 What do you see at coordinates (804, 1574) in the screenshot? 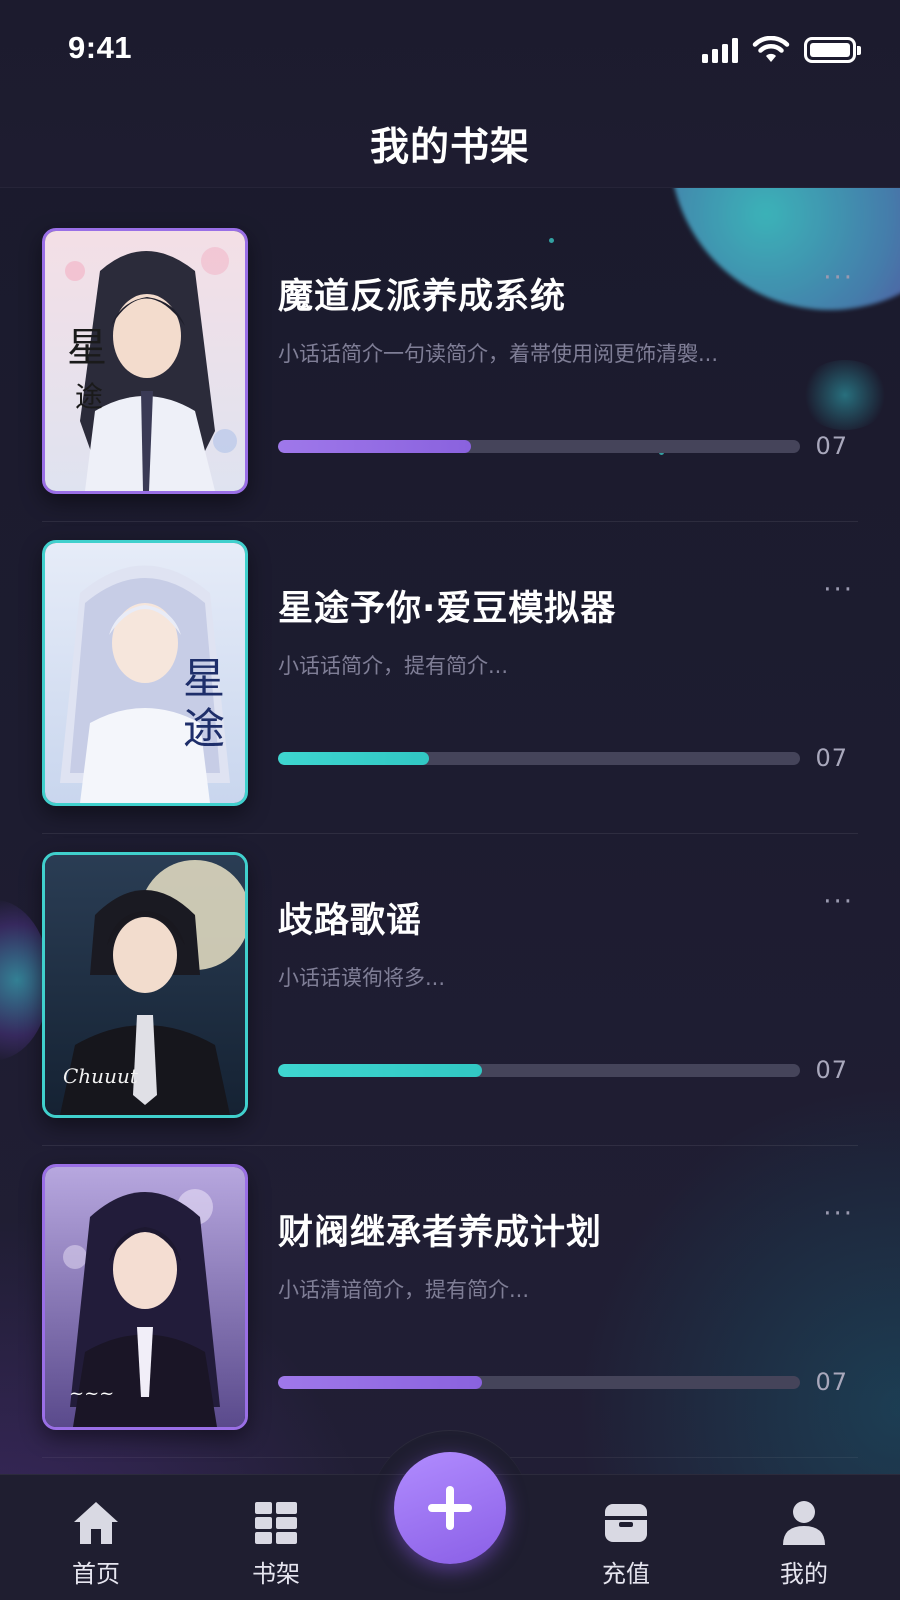
I see `tab-label: 我的` at bounding box center [804, 1574].